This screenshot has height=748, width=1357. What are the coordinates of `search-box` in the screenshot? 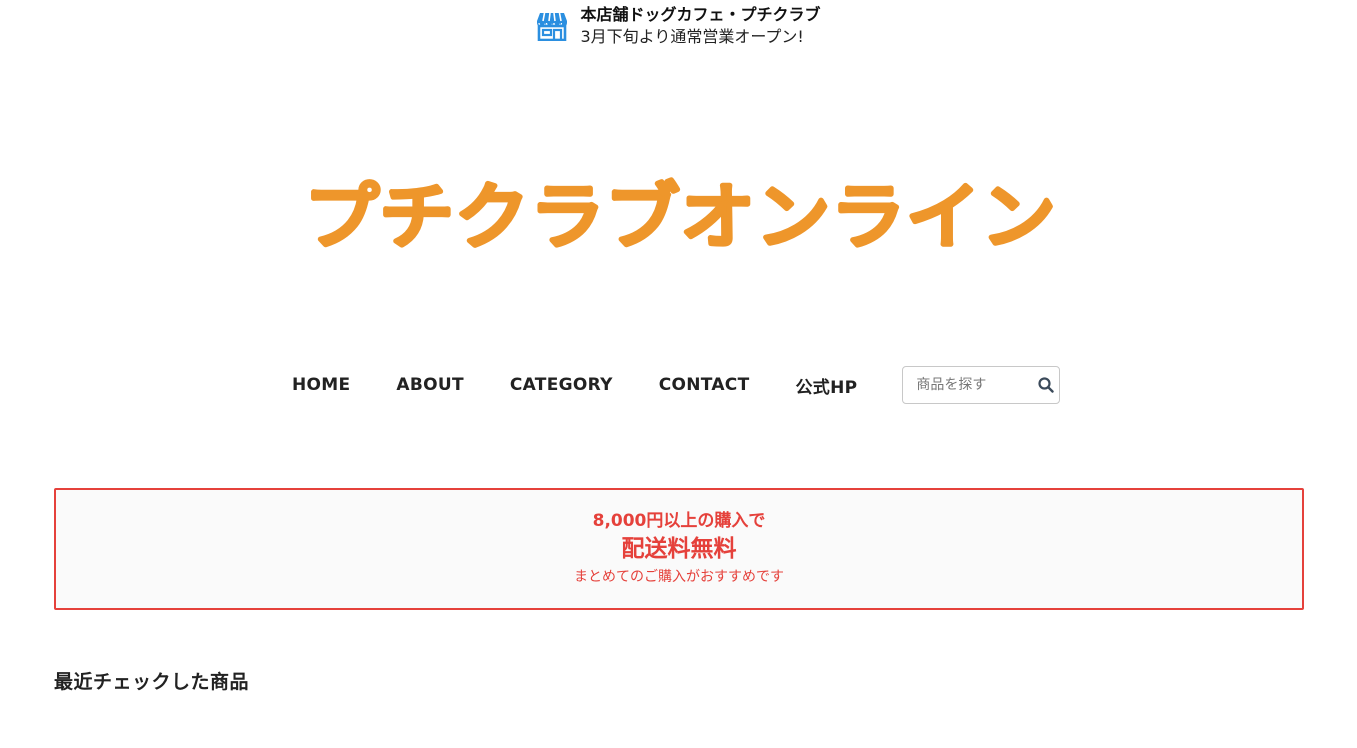 It's located at (981, 385).